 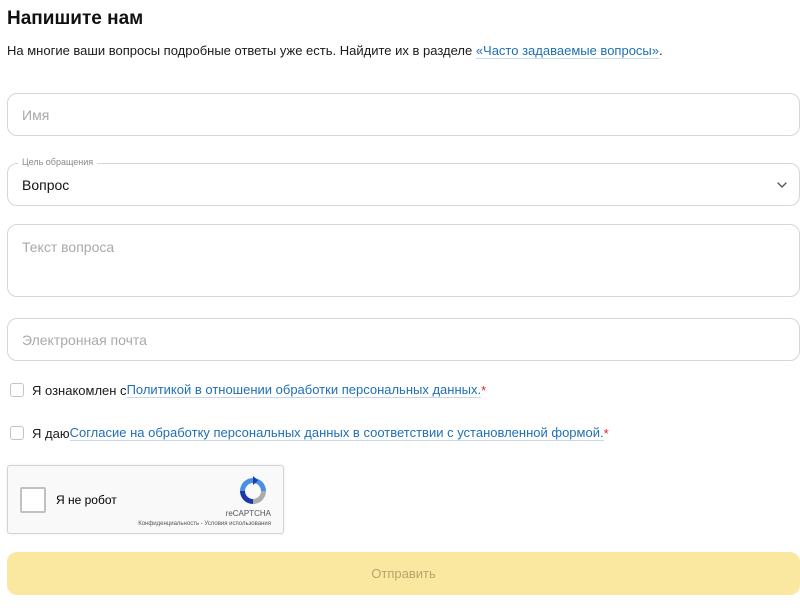 What do you see at coordinates (51, 433) in the screenshot?
I see `data-consent-prefix: Я даю` at bounding box center [51, 433].